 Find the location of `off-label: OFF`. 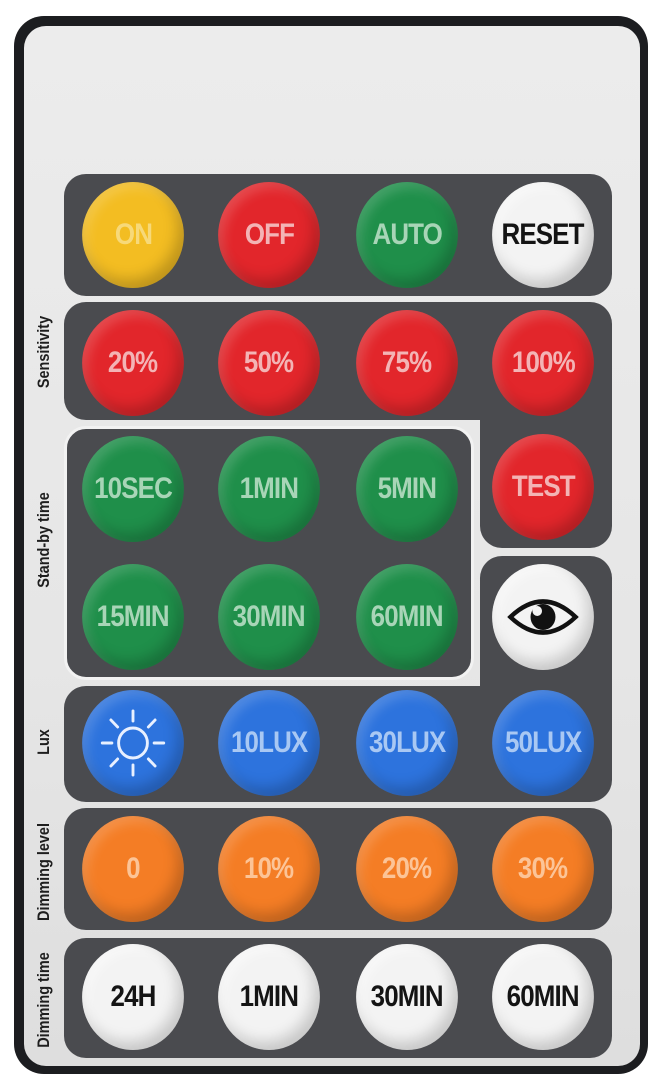

off-label: OFF is located at coordinates (269, 234).